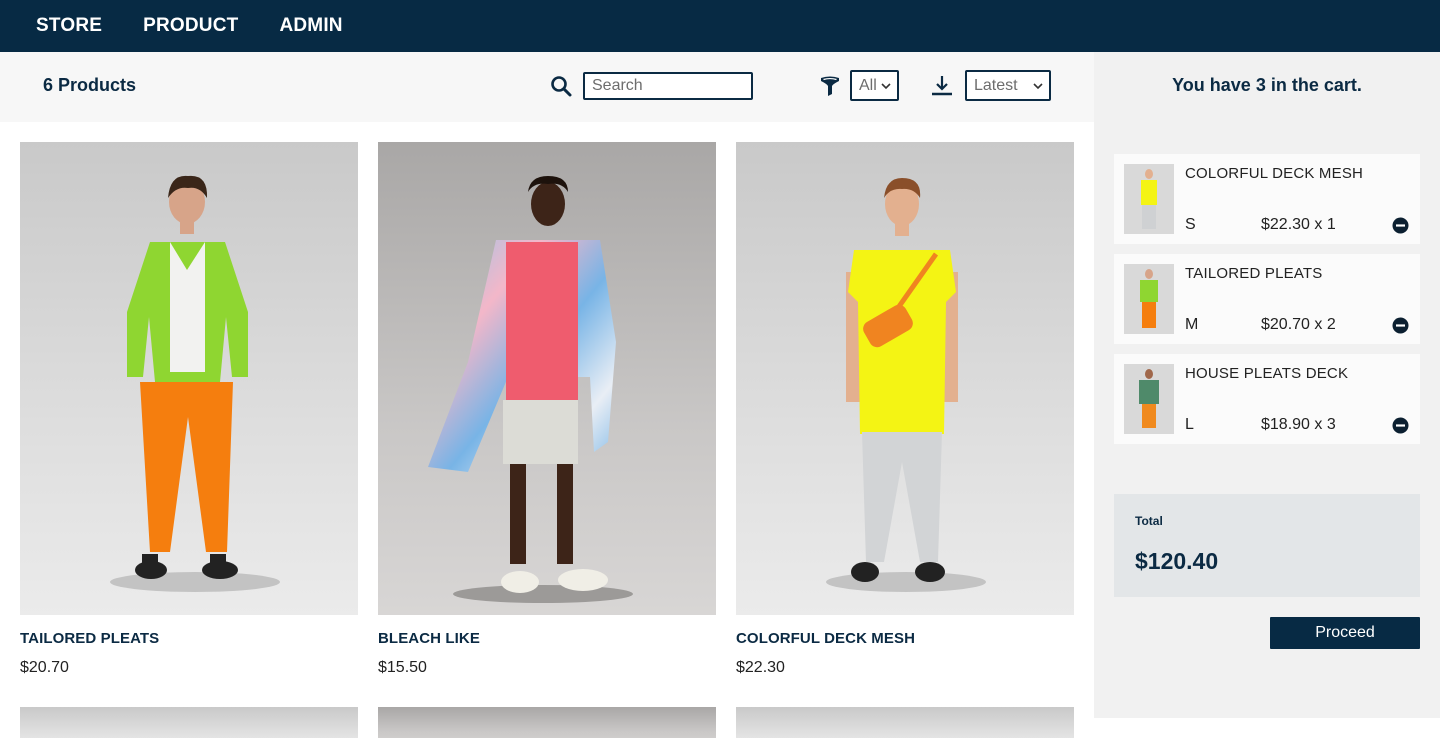 Image resolution: width=1440 pixels, height=738 pixels. What do you see at coordinates (825, 638) in the screenshot?
I see `product-name: COLORFUL DECK MESH` at bounding box center [825, 638].